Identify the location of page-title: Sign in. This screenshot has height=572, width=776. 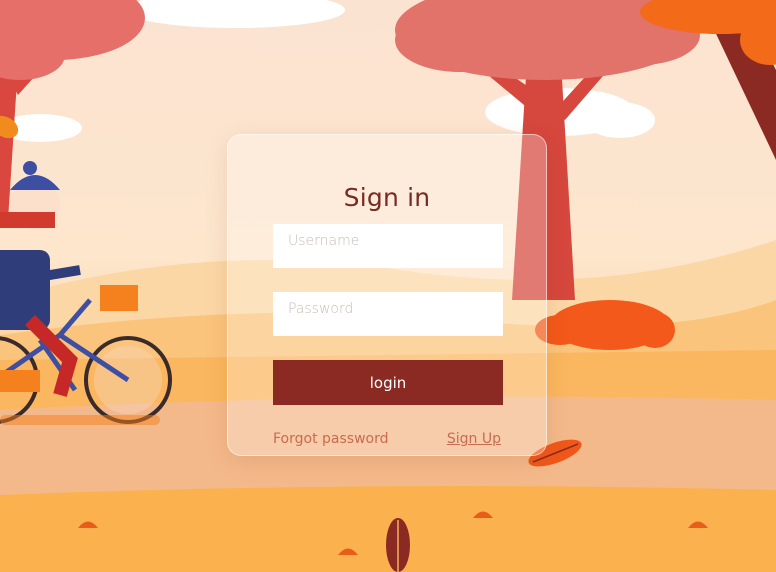
(387, 197).